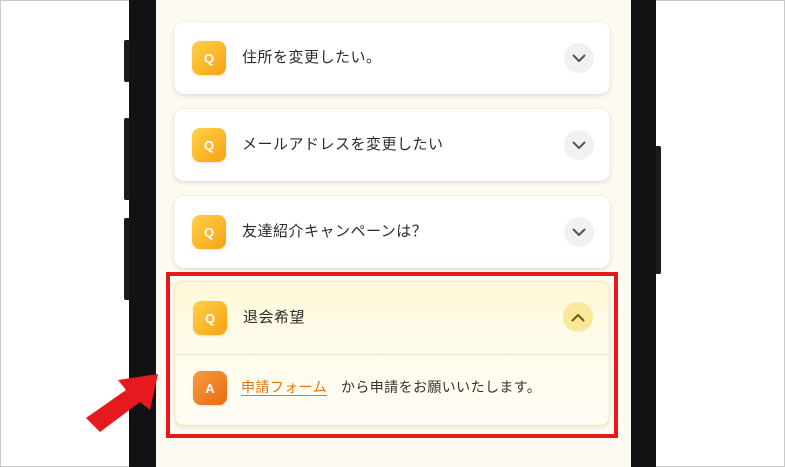  What do you see at coordinates (343, 144) in the screenshot?
I see `faq-question-text: メールアドレスを変更したい` at bounding box center [343, 144].